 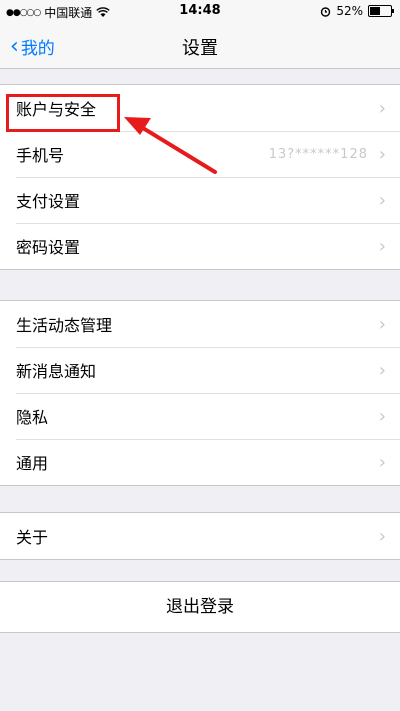 I want to click on annotation-arrow-icon, so click(x=170, y=145).